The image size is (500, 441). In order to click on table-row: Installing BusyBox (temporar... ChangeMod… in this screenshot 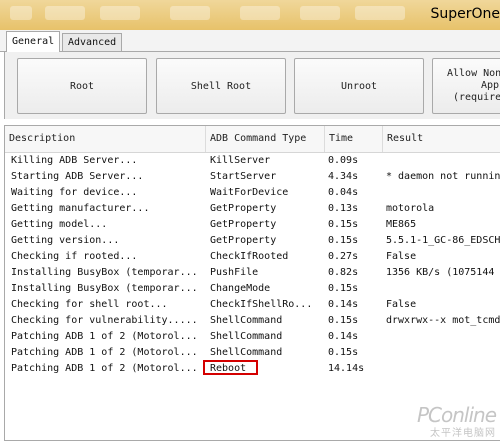, I will do `click(252, 289)`.